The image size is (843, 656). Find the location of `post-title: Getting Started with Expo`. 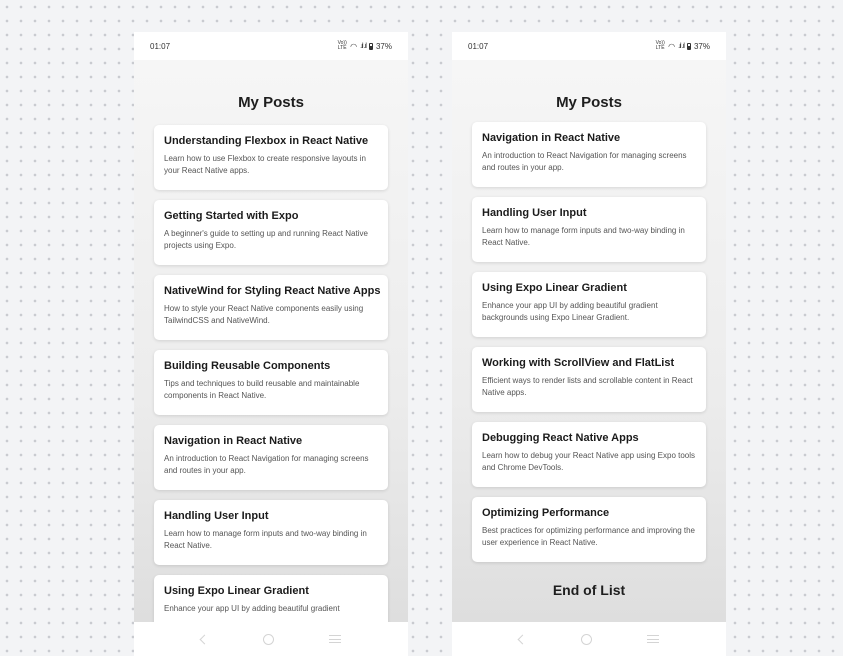

post-title: Getting Started with Expo is located at coordinates (231, 216).